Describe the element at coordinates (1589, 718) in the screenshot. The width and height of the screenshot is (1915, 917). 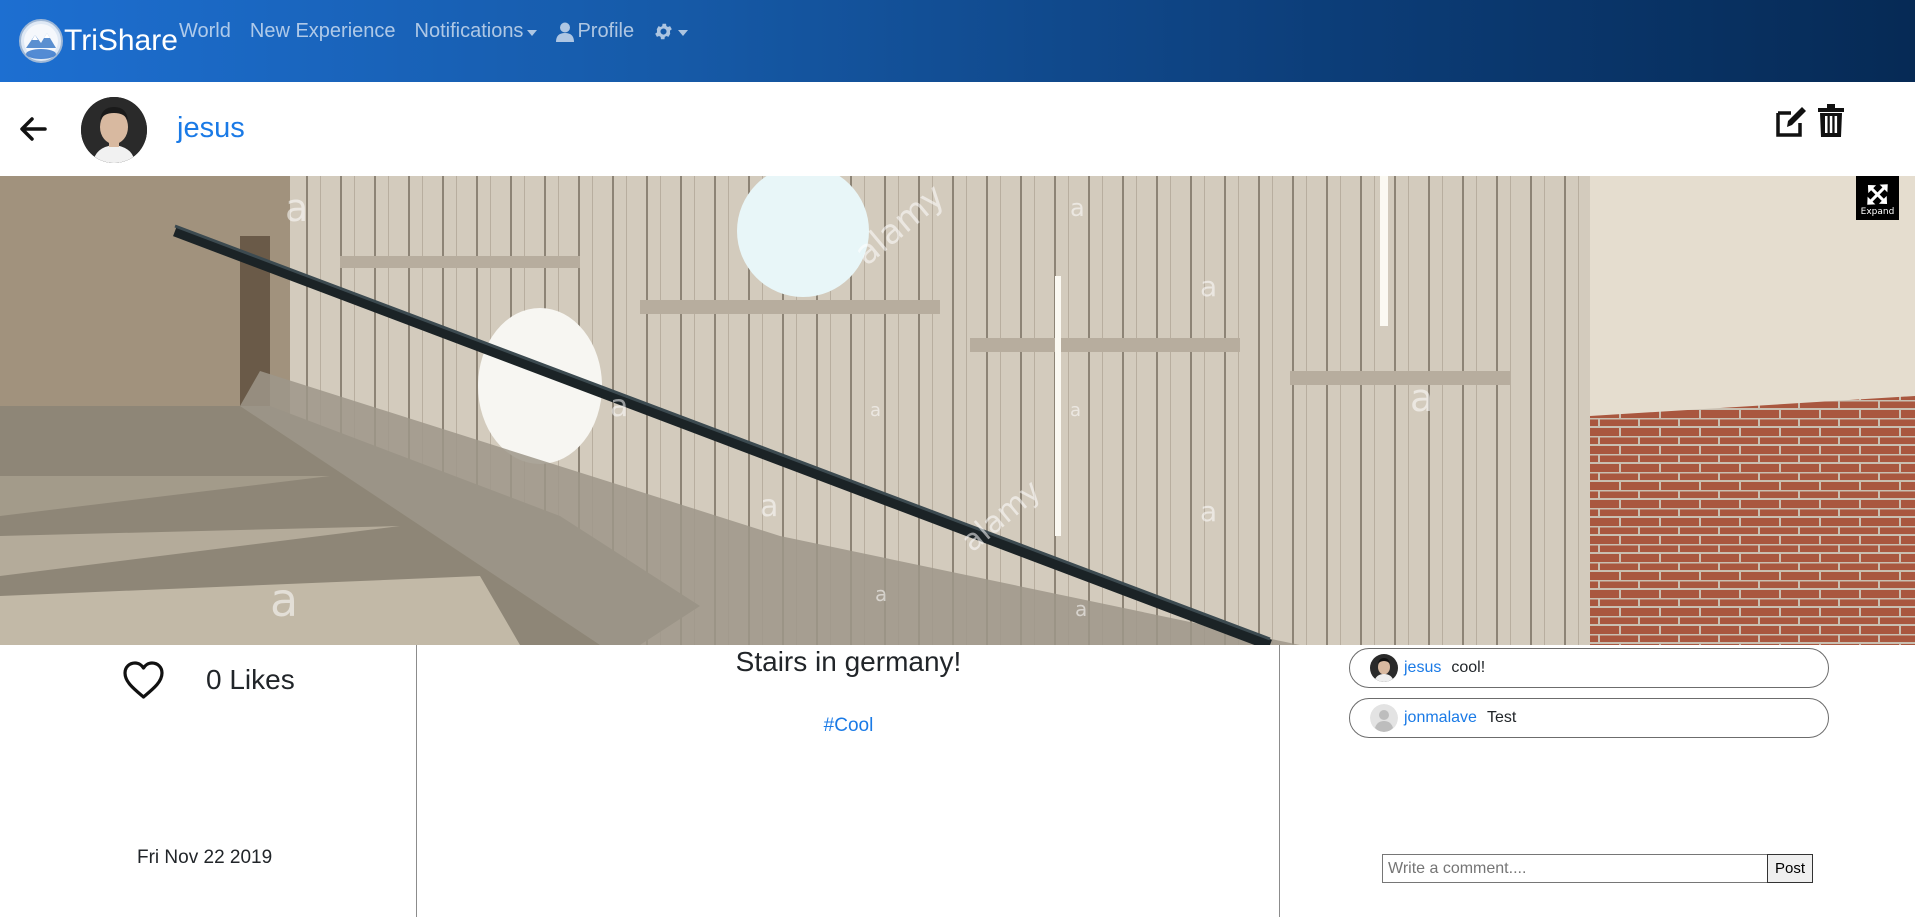
I see `comment-item: jonmalave Test` at that location.